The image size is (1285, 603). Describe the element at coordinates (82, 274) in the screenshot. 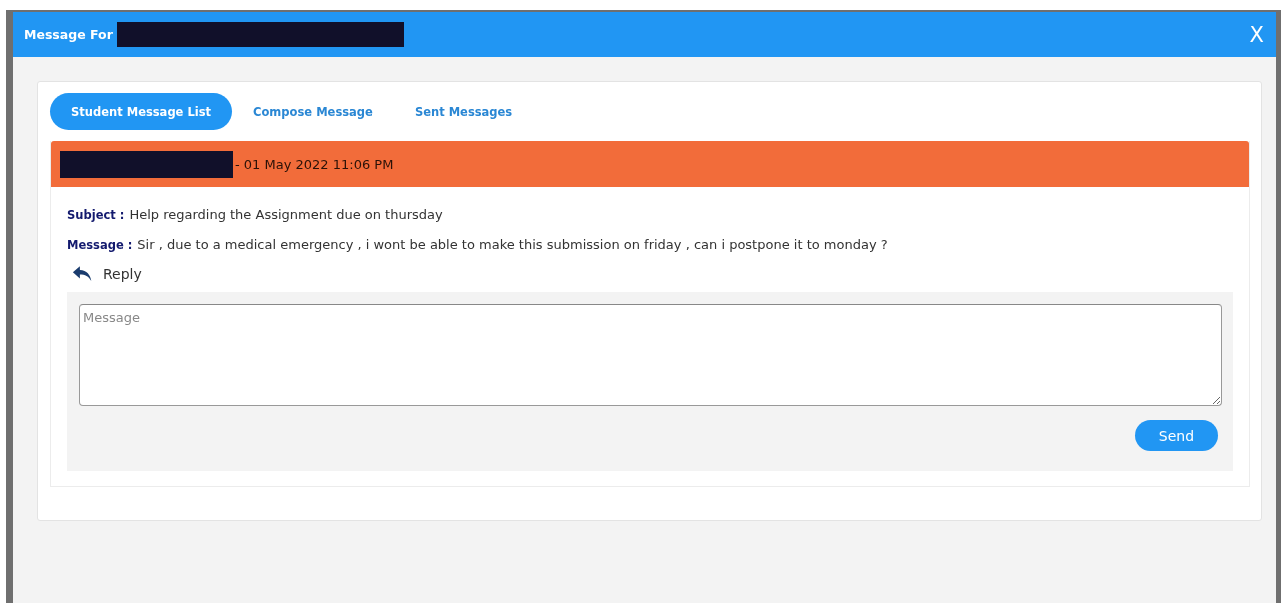

I see `reply-icon` at that location.